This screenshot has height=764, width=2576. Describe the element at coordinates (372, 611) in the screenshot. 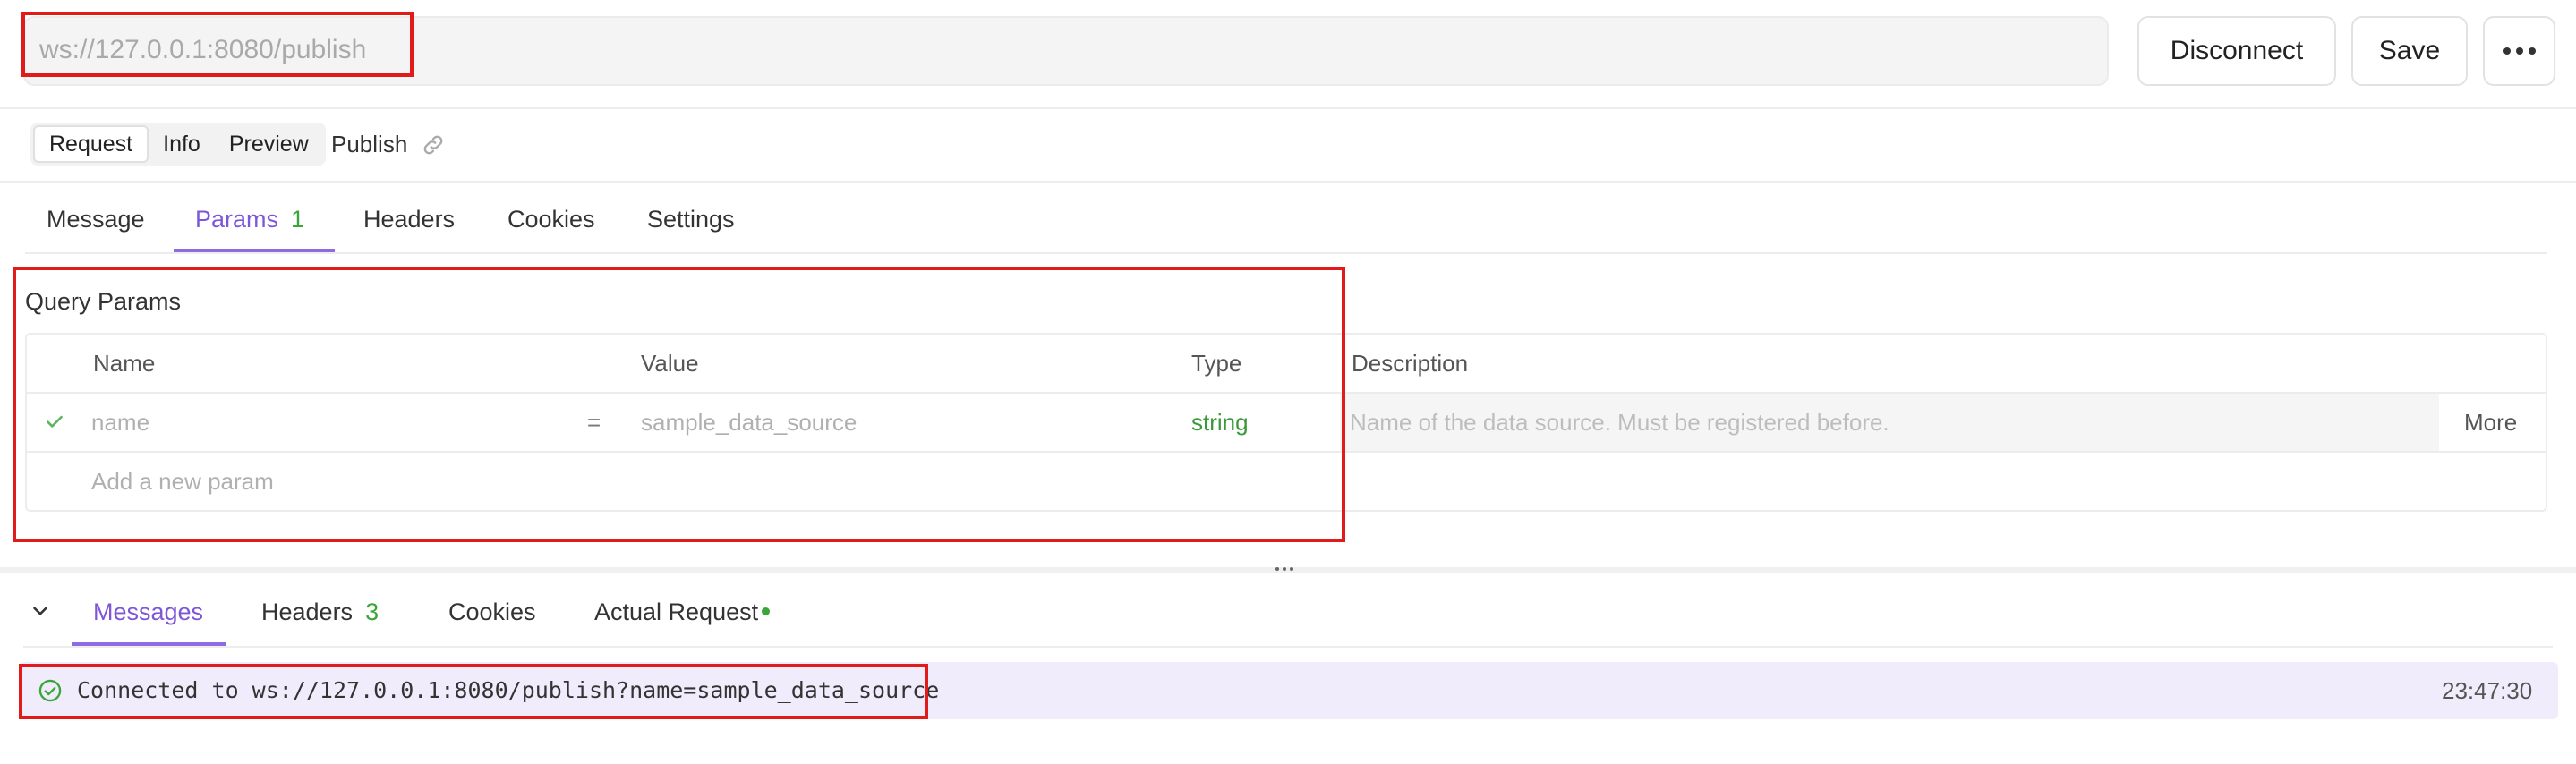

I see `headers-count-badge: 3` at that location.